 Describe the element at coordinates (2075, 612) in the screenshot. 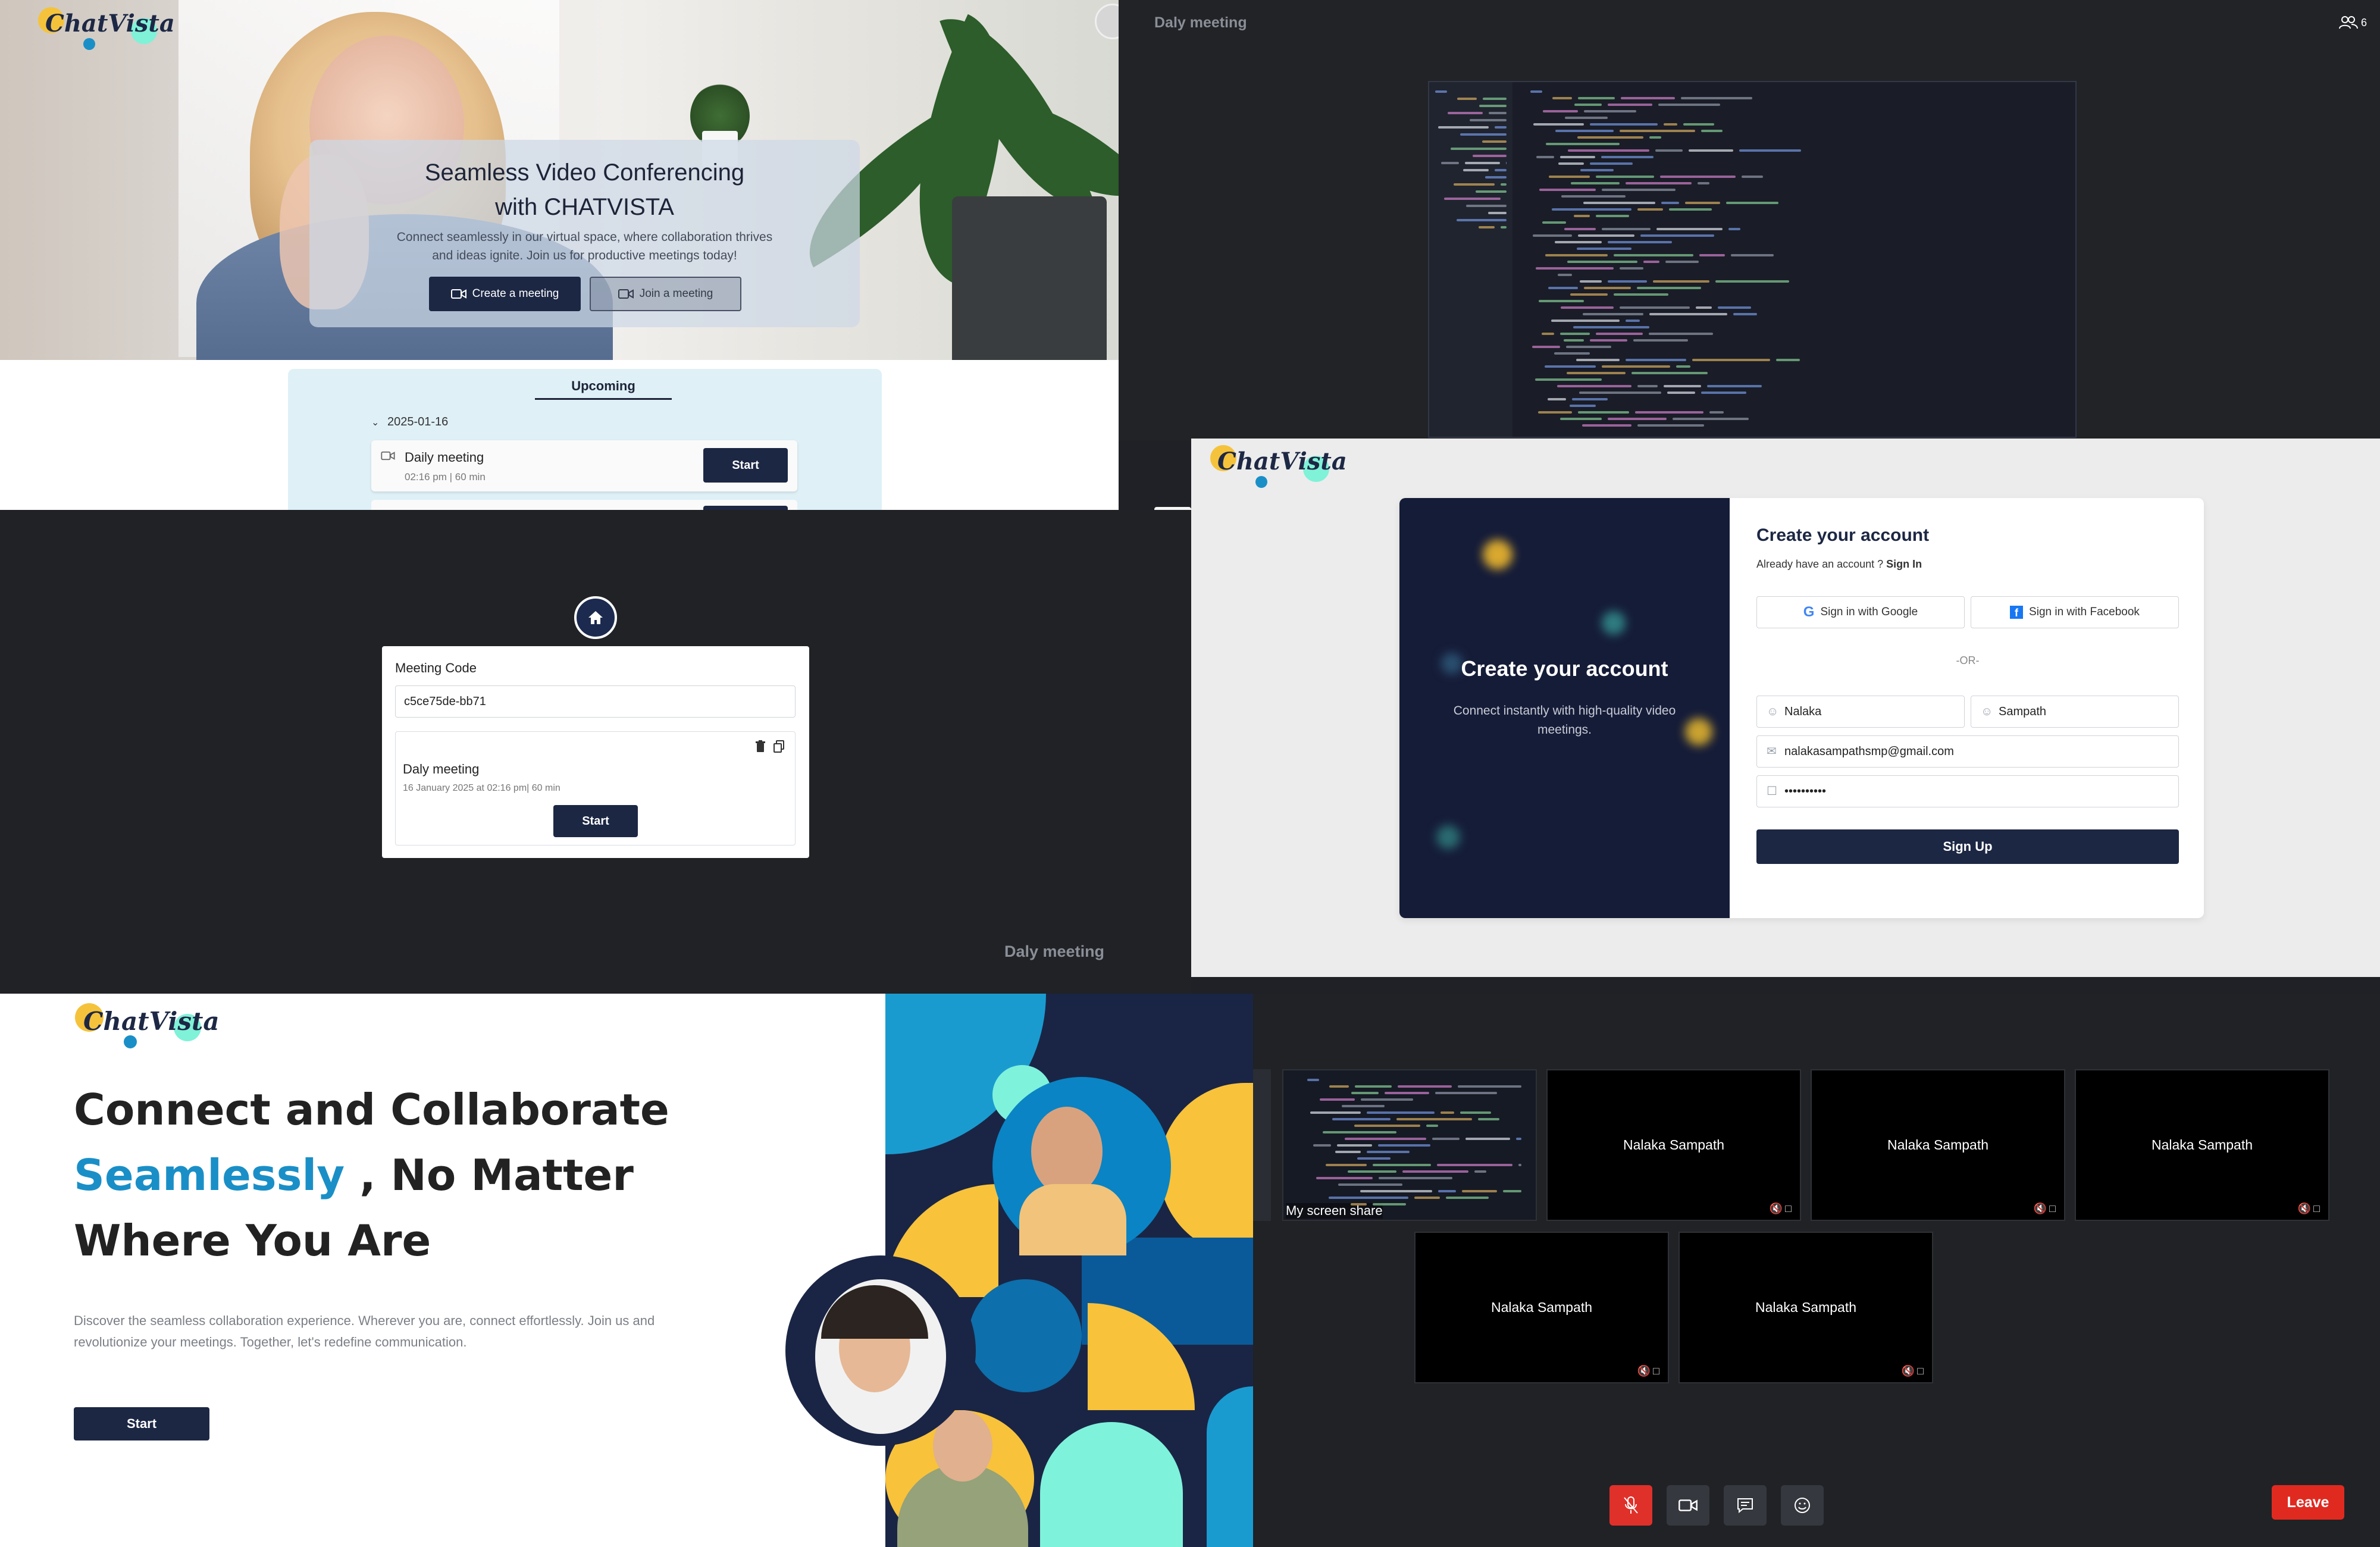

I see `facebook-signin-button: f Sign in with Facebook` at that location.